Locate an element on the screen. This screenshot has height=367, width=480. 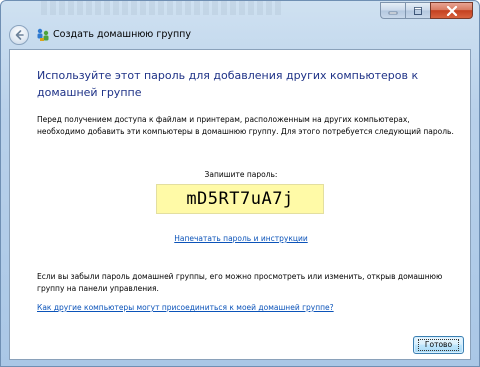
background-window-ghost is located at coordinates (161, 8).